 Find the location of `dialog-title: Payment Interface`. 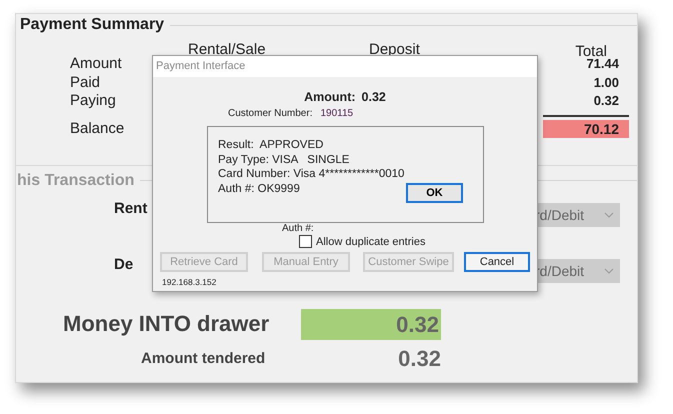

dialog-title: Payment Interface is located at coordinates (345, 66).